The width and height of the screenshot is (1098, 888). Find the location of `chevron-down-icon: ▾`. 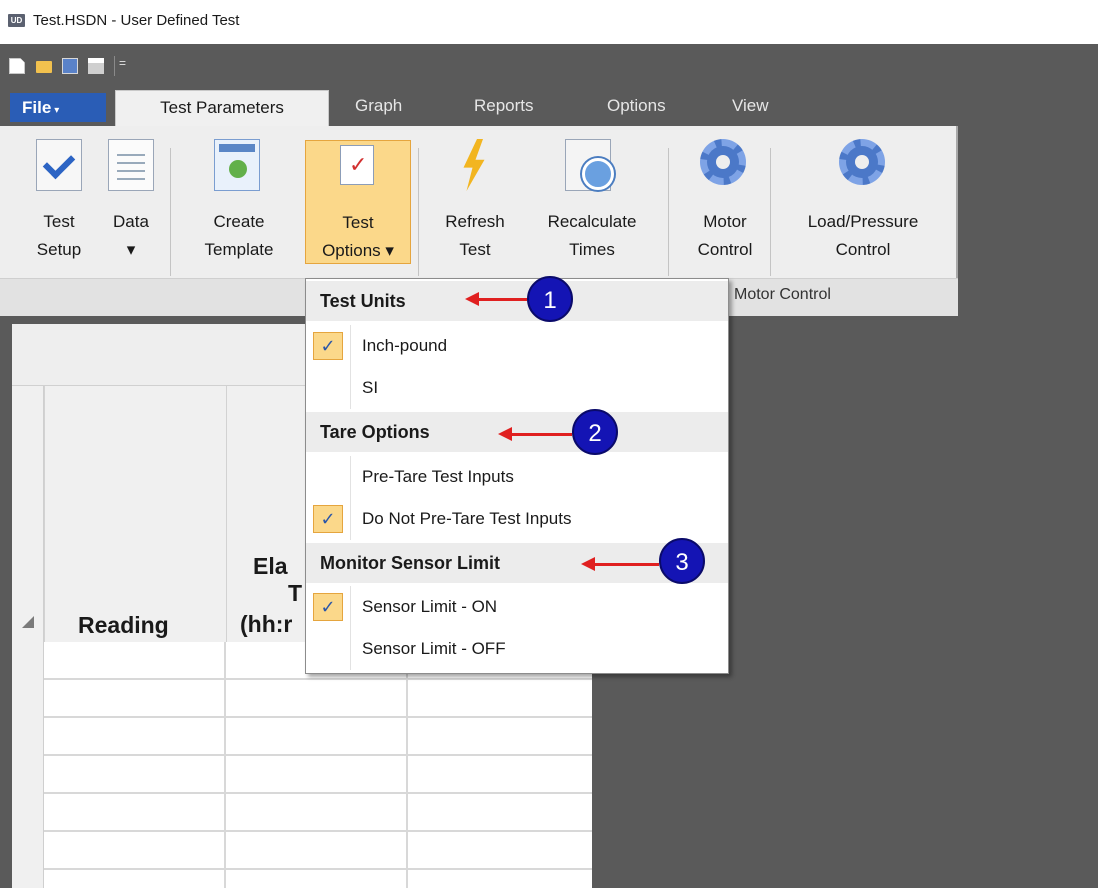

chevron-down-icon: ▾ is located at coordinates (57, 110).